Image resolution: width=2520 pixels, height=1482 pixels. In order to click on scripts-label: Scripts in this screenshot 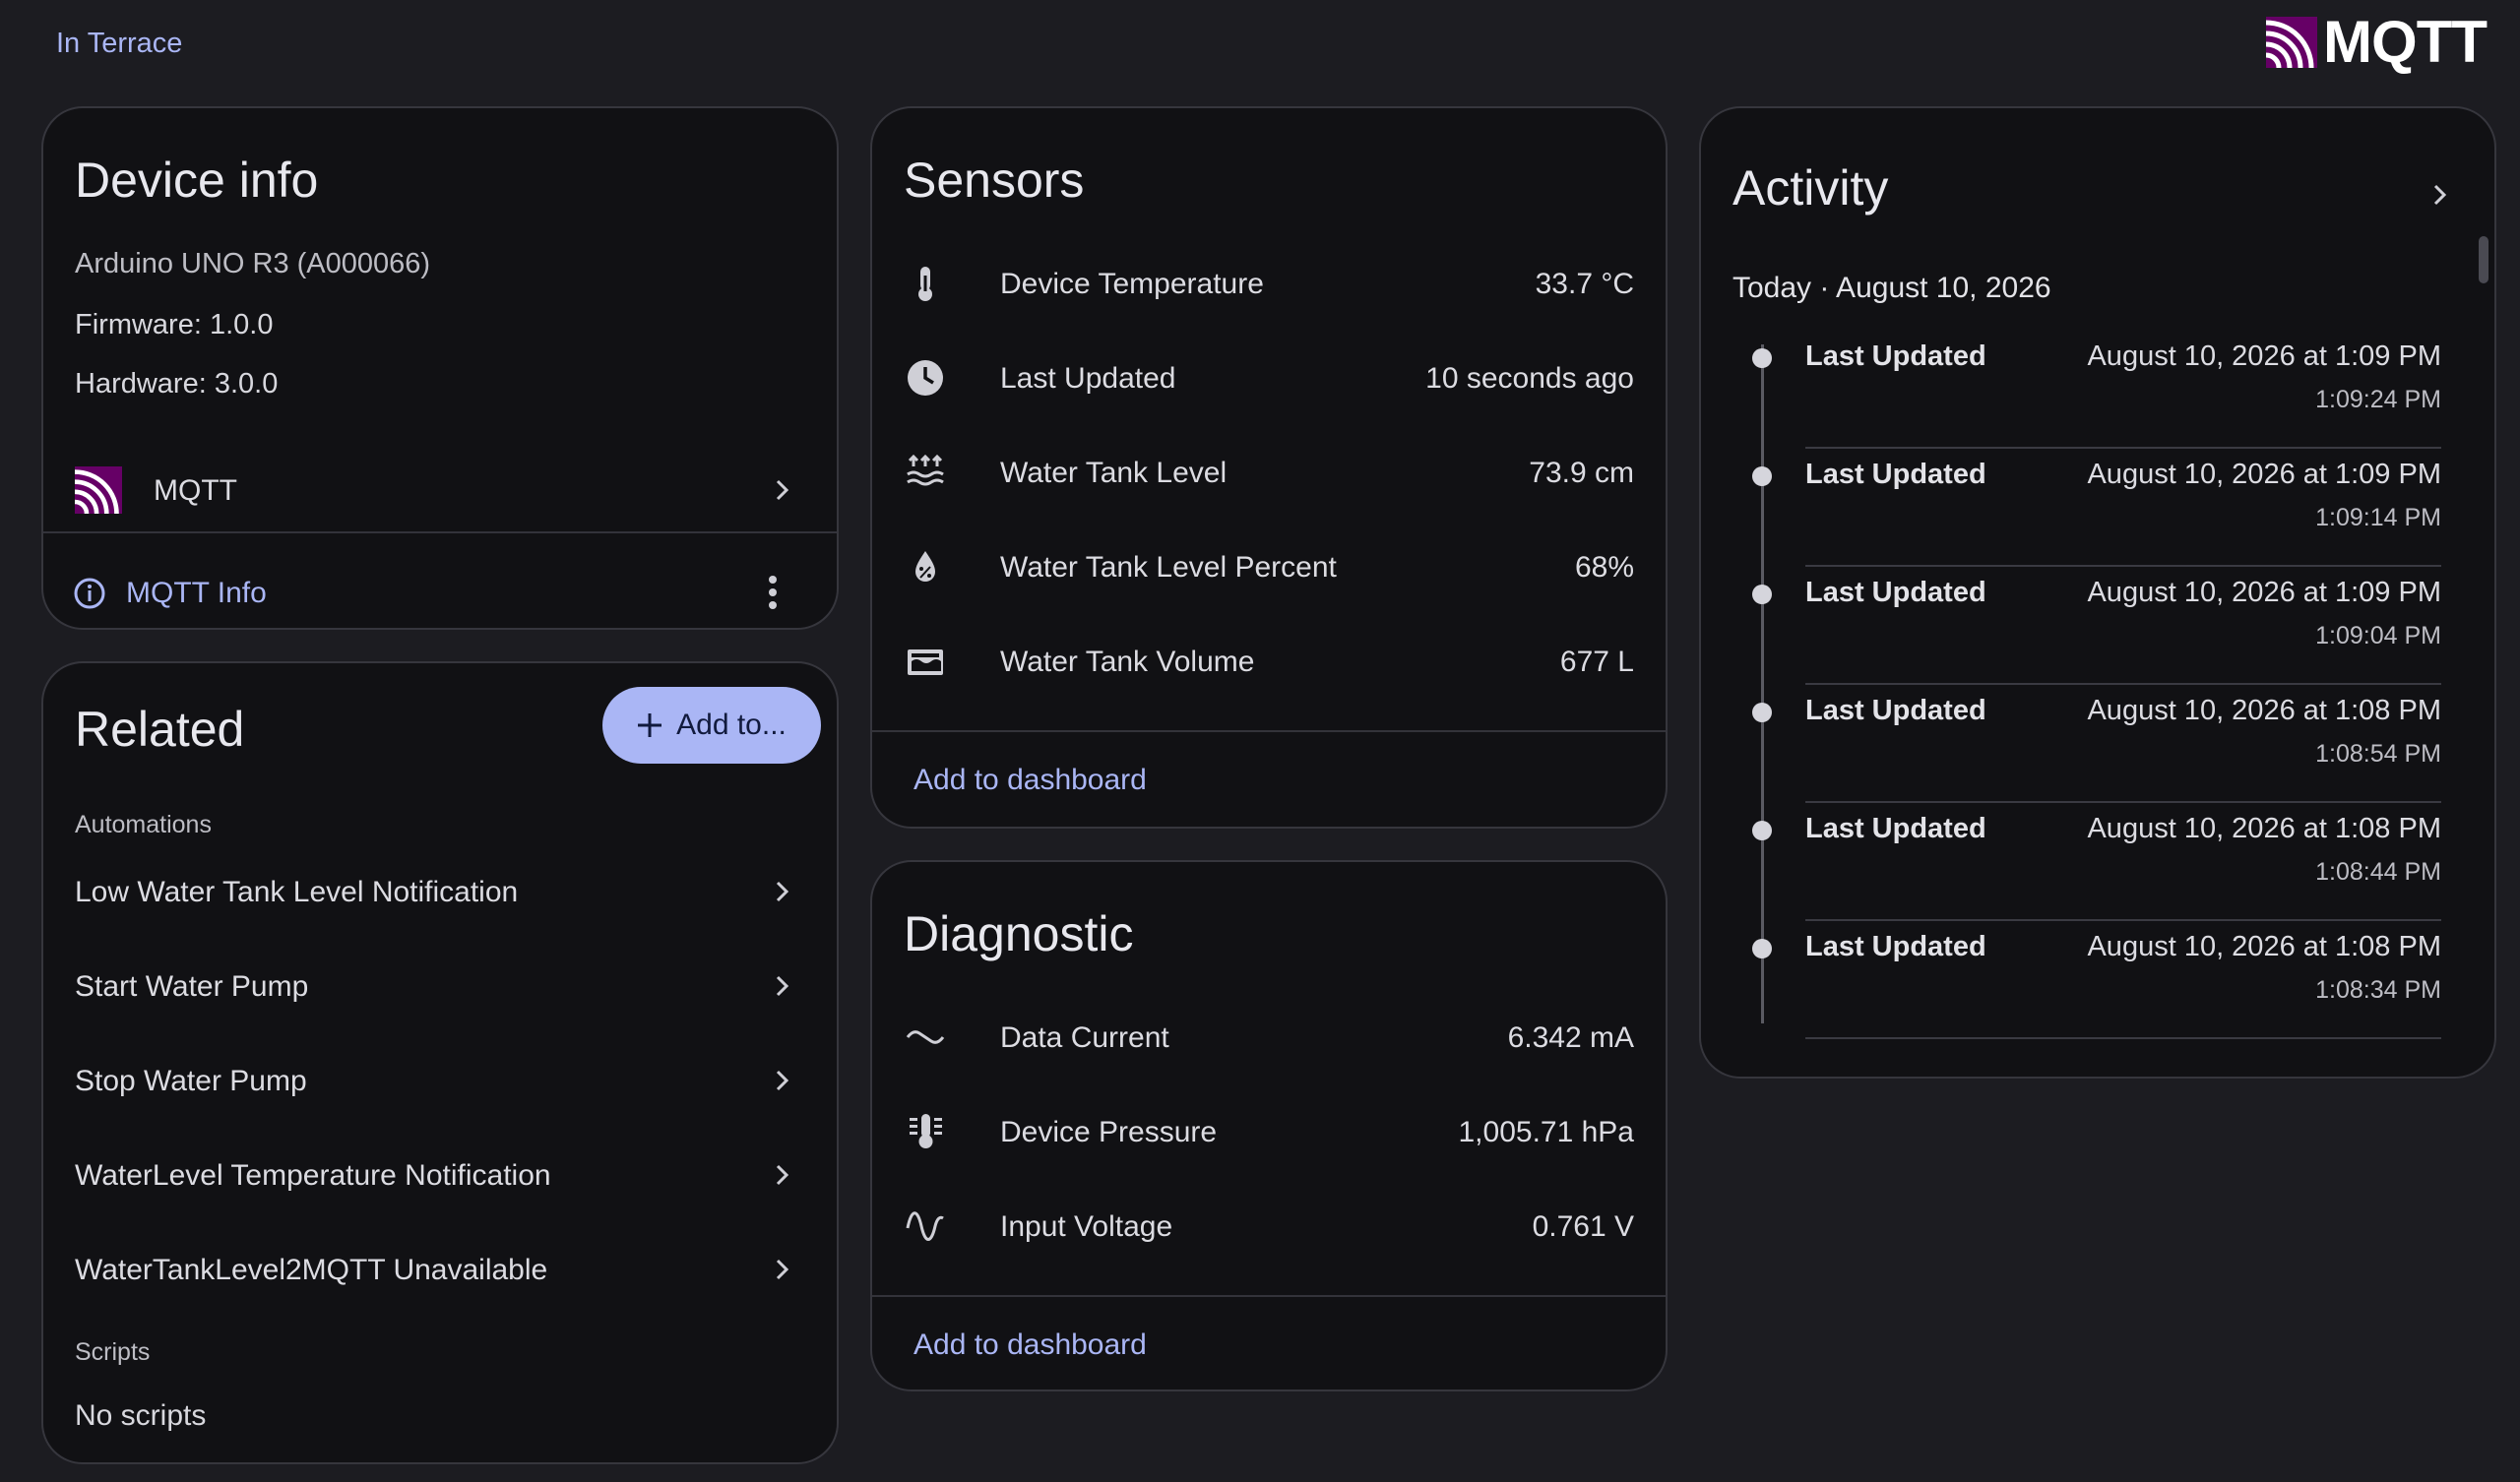, I will do `click(113, 1352)`.